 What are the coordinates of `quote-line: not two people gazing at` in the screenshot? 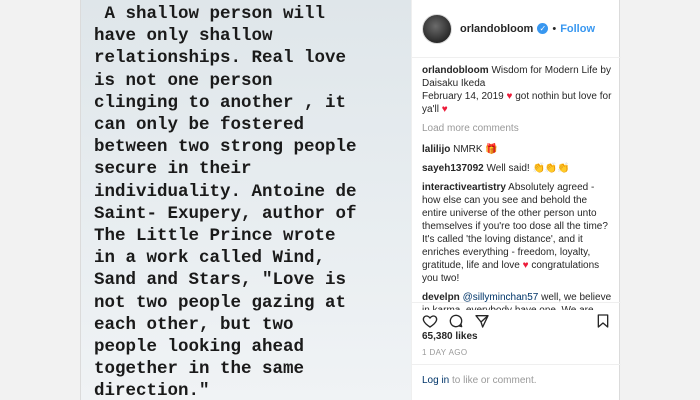 It's located at (220, 302).